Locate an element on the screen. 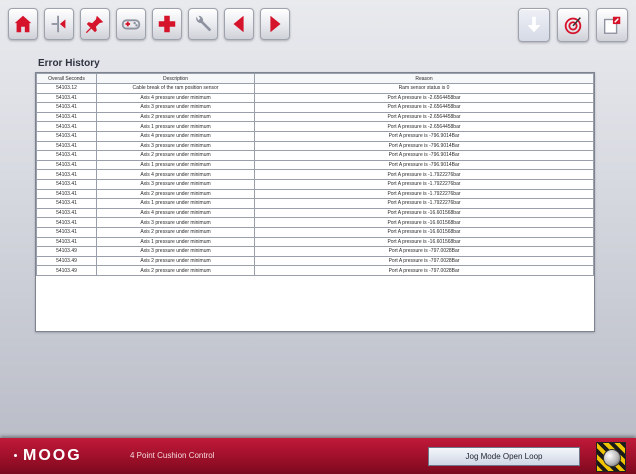 The height and width of the screenshot is (474, 636). target-icon is located at coordinates (573, 26).